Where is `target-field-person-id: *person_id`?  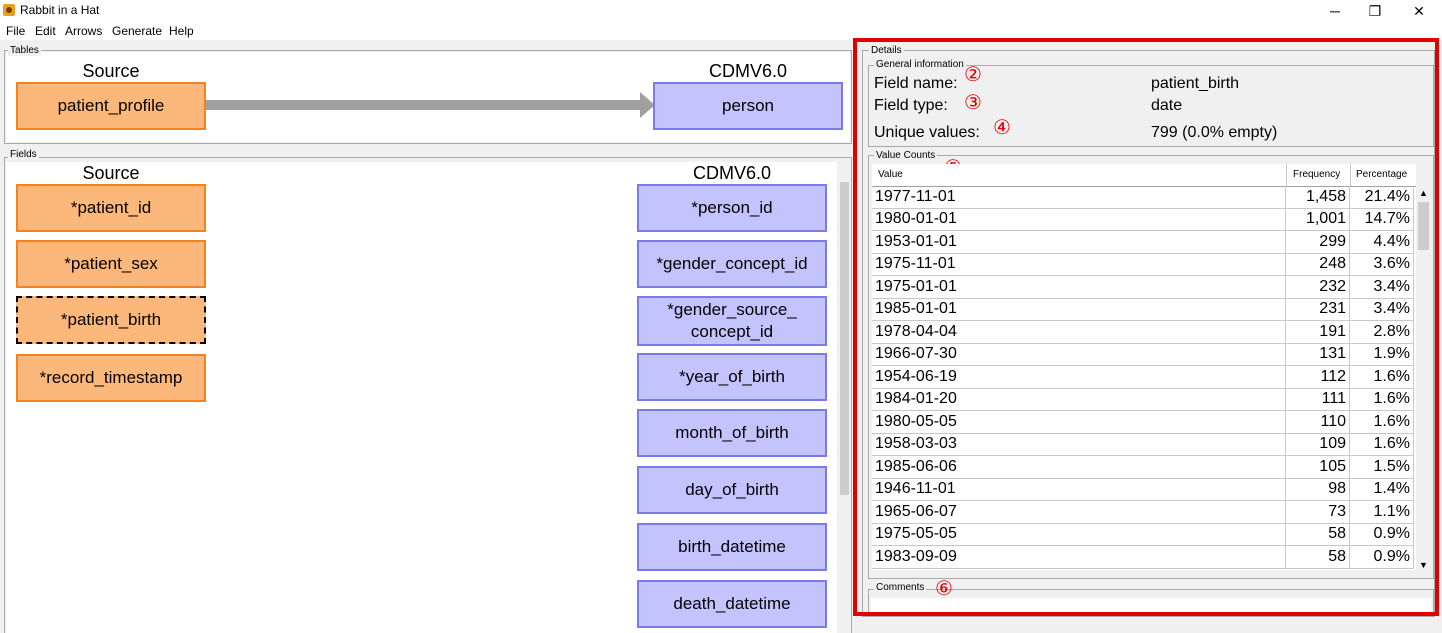
target-field-person-id: *person_id is located at coordinates (732, 208).